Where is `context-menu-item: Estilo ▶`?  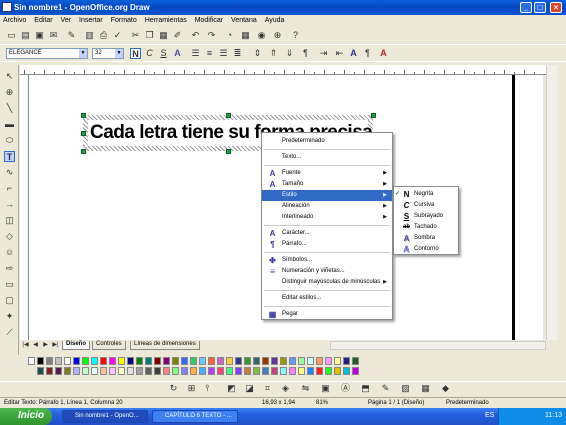
context-menu-item: Estilo ▶ is located at coordinates (327, 195).